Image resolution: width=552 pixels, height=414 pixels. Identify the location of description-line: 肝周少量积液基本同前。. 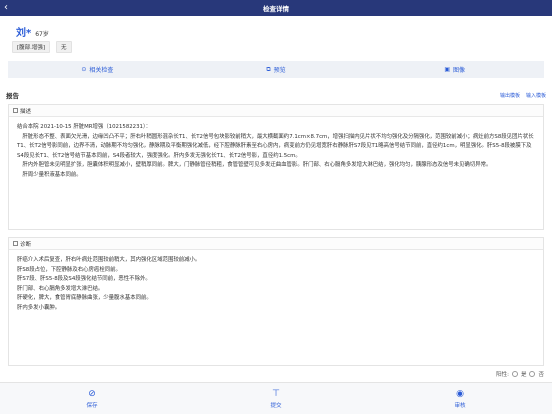
(49, 174).